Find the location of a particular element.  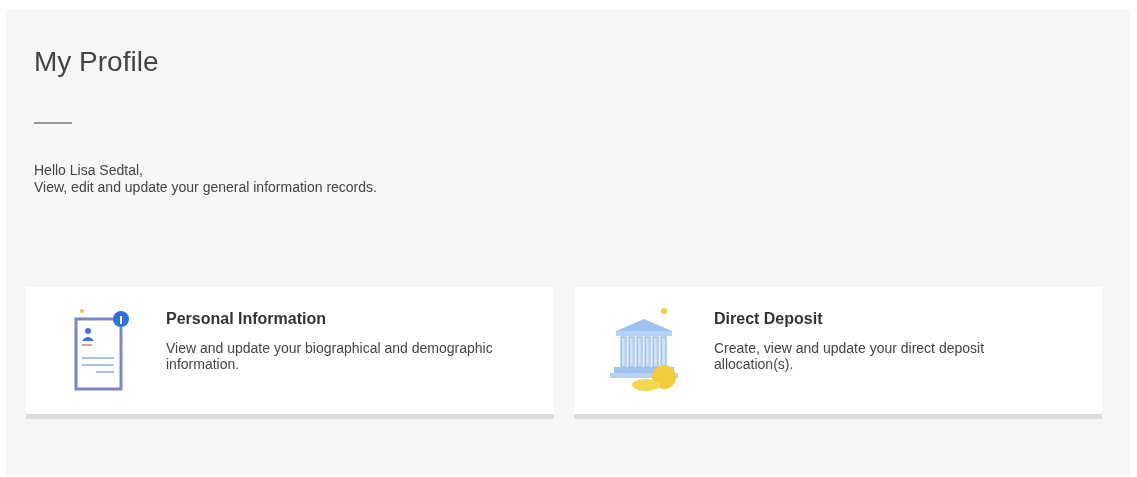

profile-card: Personal Information View and update your biographical and demographic information. is located at coordinates (290, 353).